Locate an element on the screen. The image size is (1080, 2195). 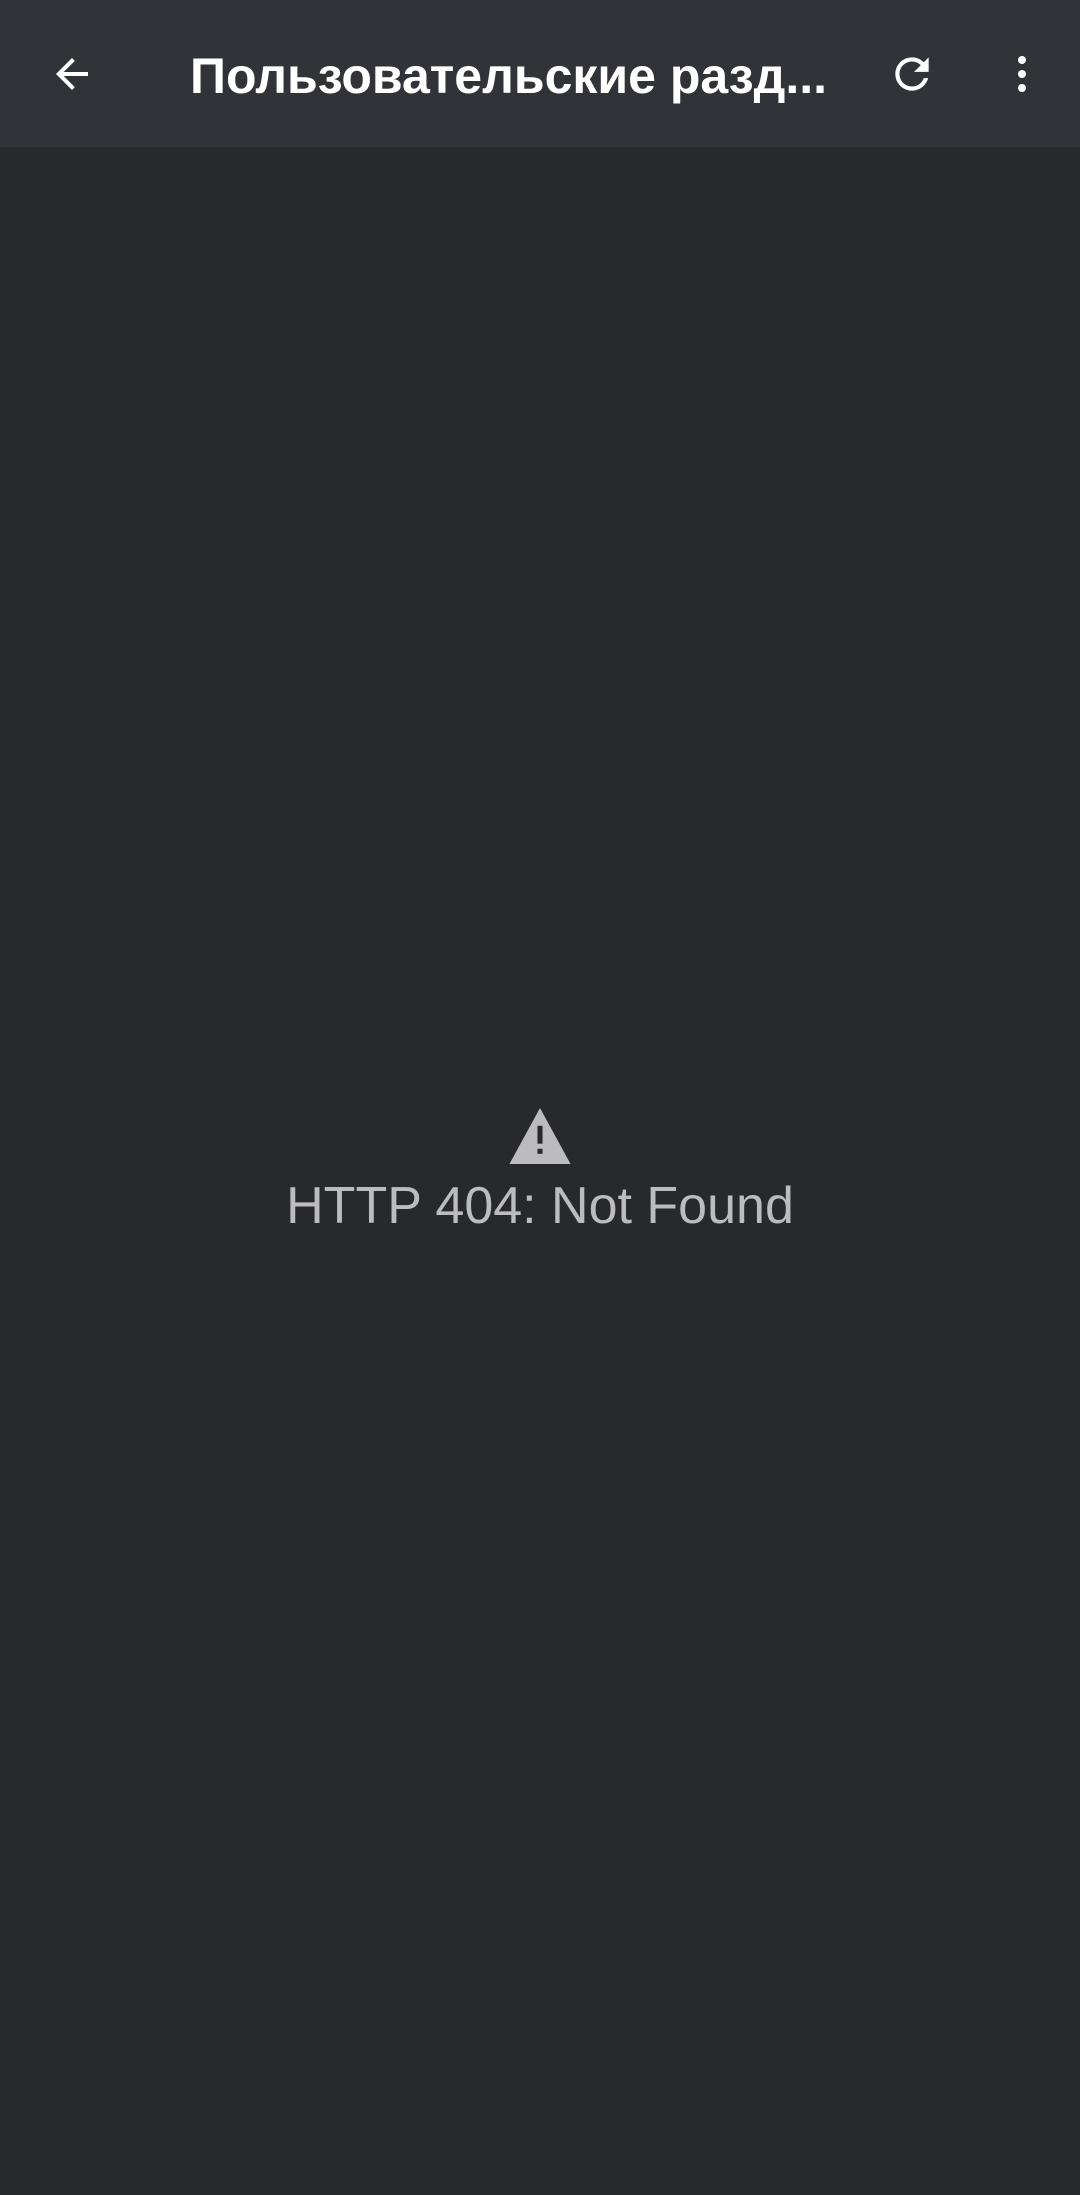
more-vert-icon is located at coordinates (1022, 74).